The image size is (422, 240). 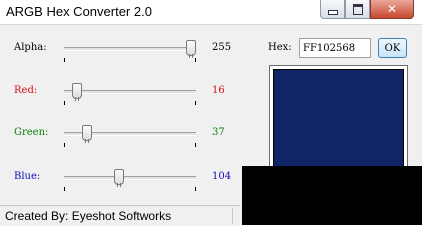 I want to click on black-overlay-region, so click(x=332, y=195).